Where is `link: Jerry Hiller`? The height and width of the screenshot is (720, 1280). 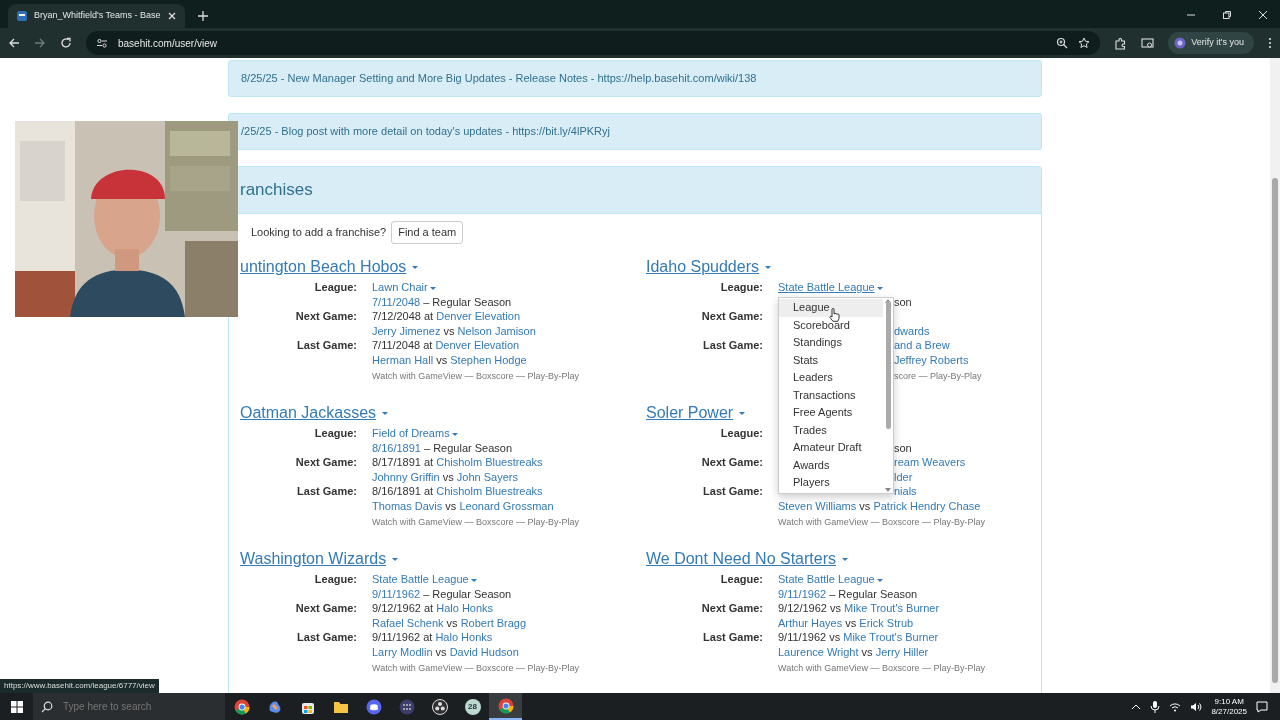
link: Jerry Hiller is located at coordinates (902, 651).